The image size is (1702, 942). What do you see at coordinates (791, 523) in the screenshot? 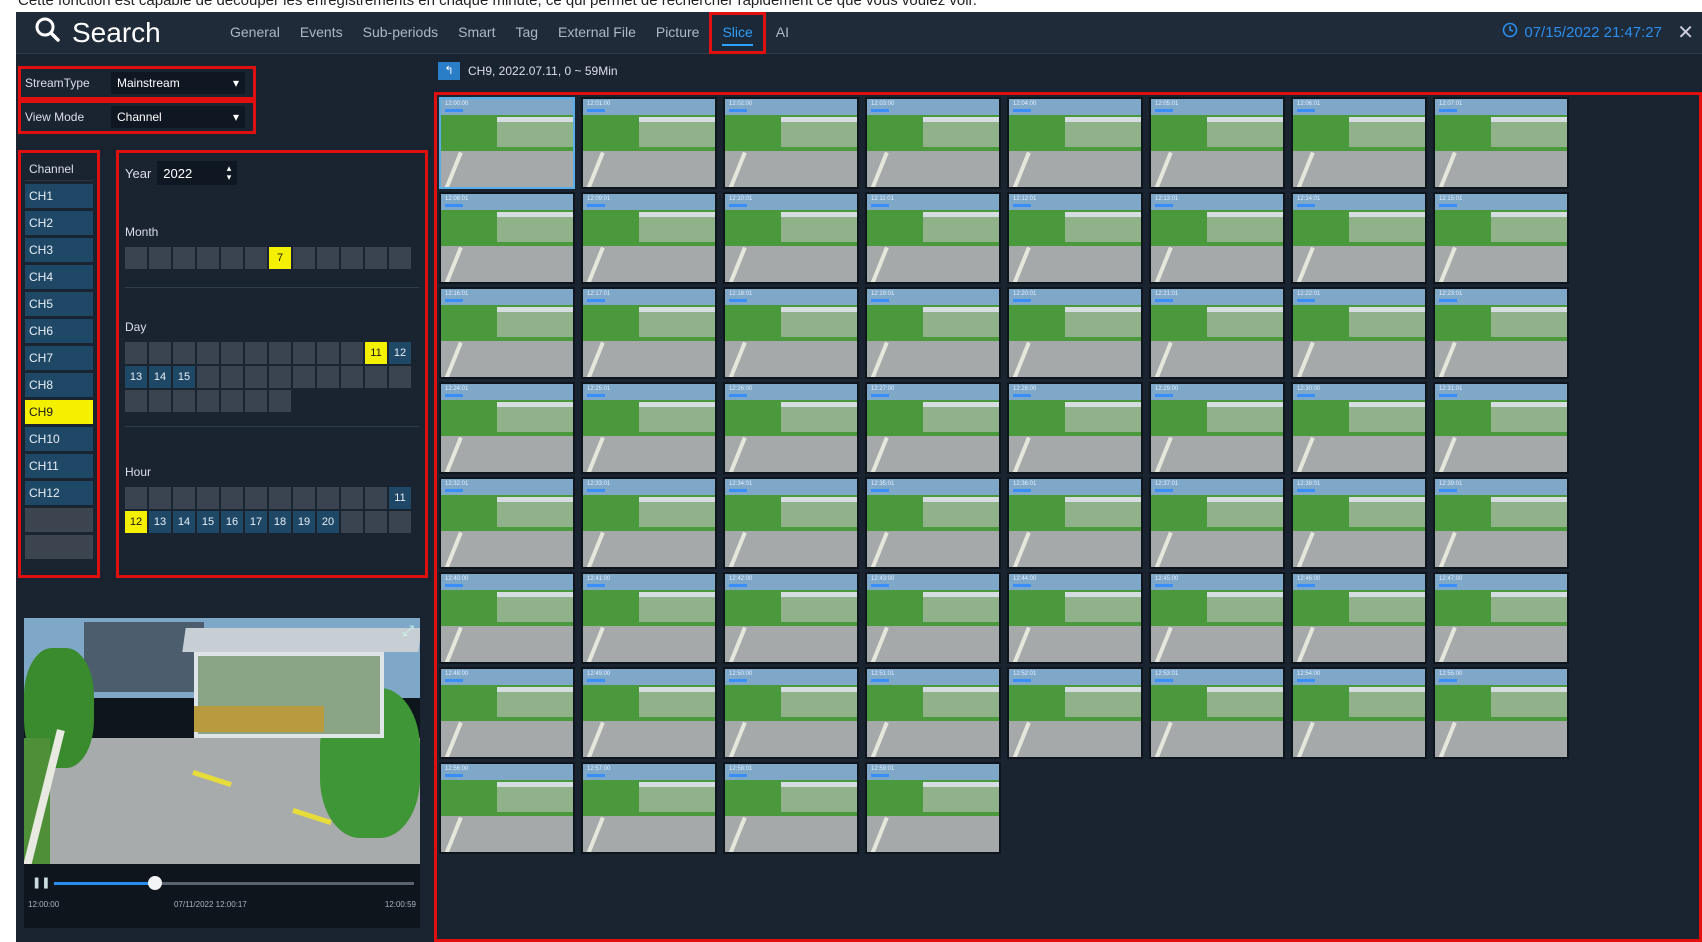
I see `slice-thumbnail: 12:34:01` at bounding box center [791, 523].